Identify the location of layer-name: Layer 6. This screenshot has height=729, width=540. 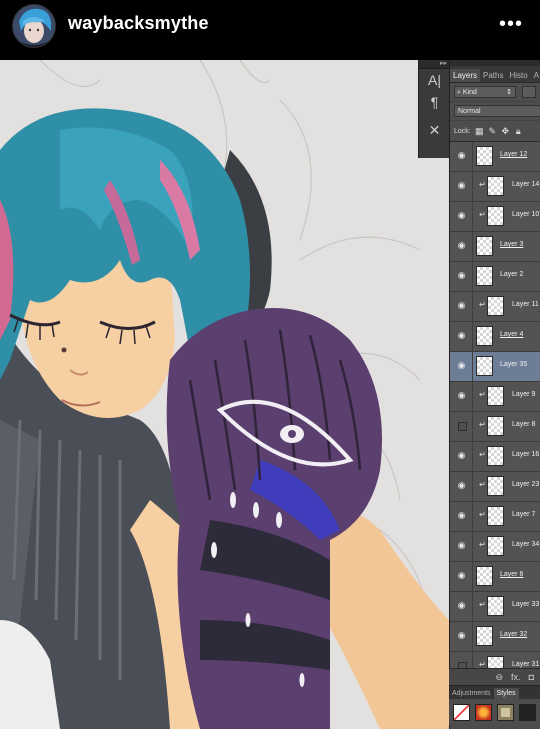
(511, 574).